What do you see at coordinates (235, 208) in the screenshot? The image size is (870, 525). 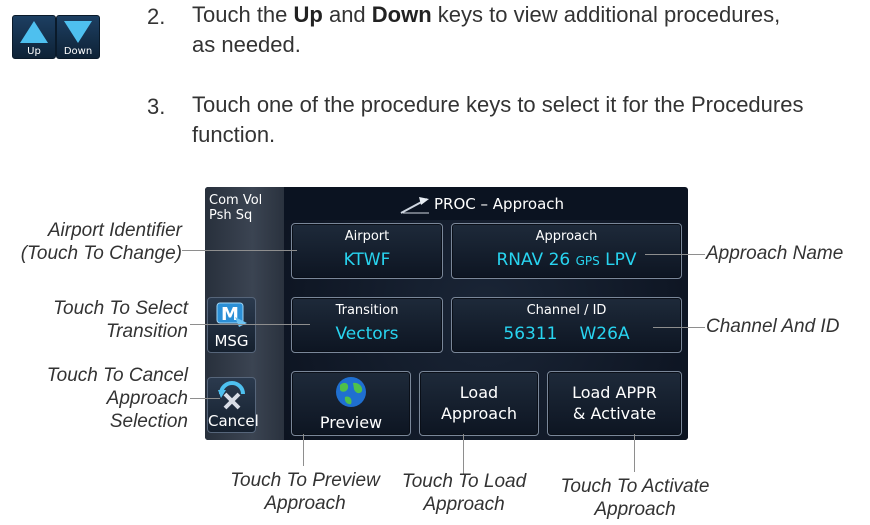 I see `com-vol-label: Com Vol Psh Sq` at bounding box center [235, 208].